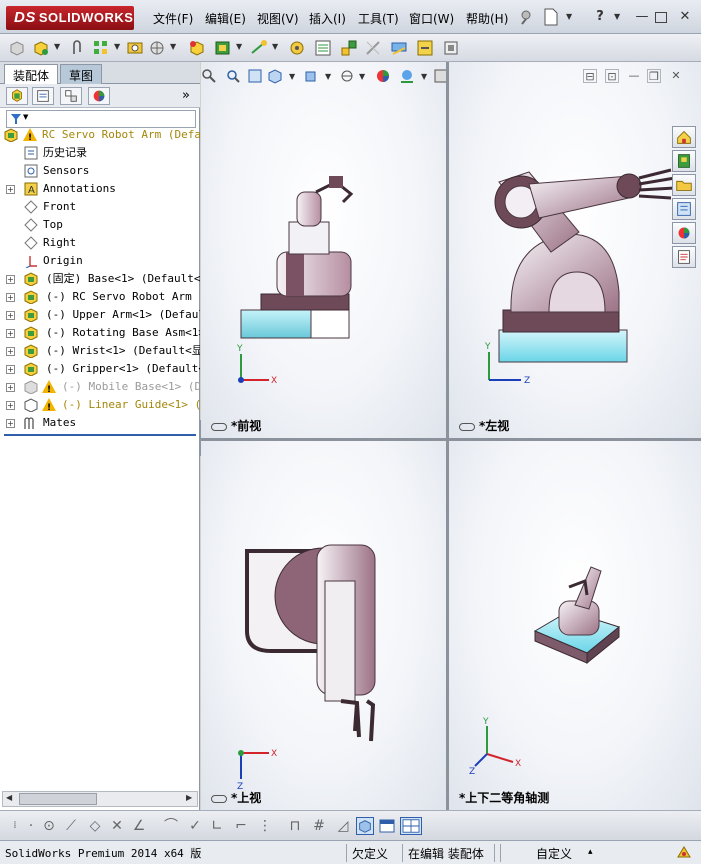 The height and width of the screenshot is (864, 701). I want to click on circle-icon: ⊙, so click(49, 826).